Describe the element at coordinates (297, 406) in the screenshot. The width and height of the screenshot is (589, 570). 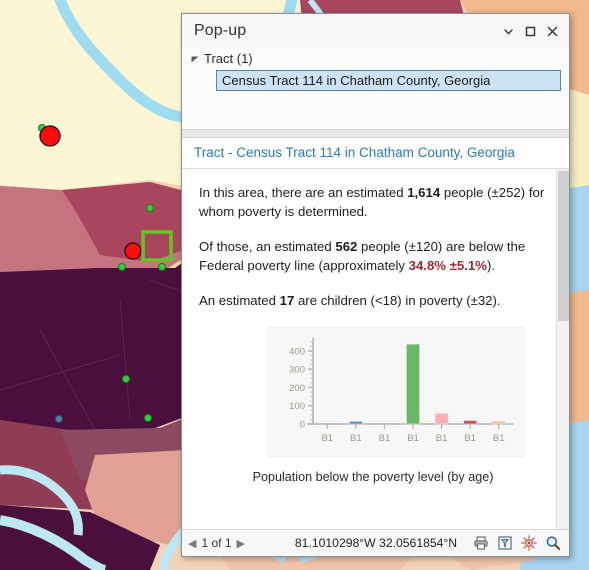
I see `svg-text: 100` at that location.